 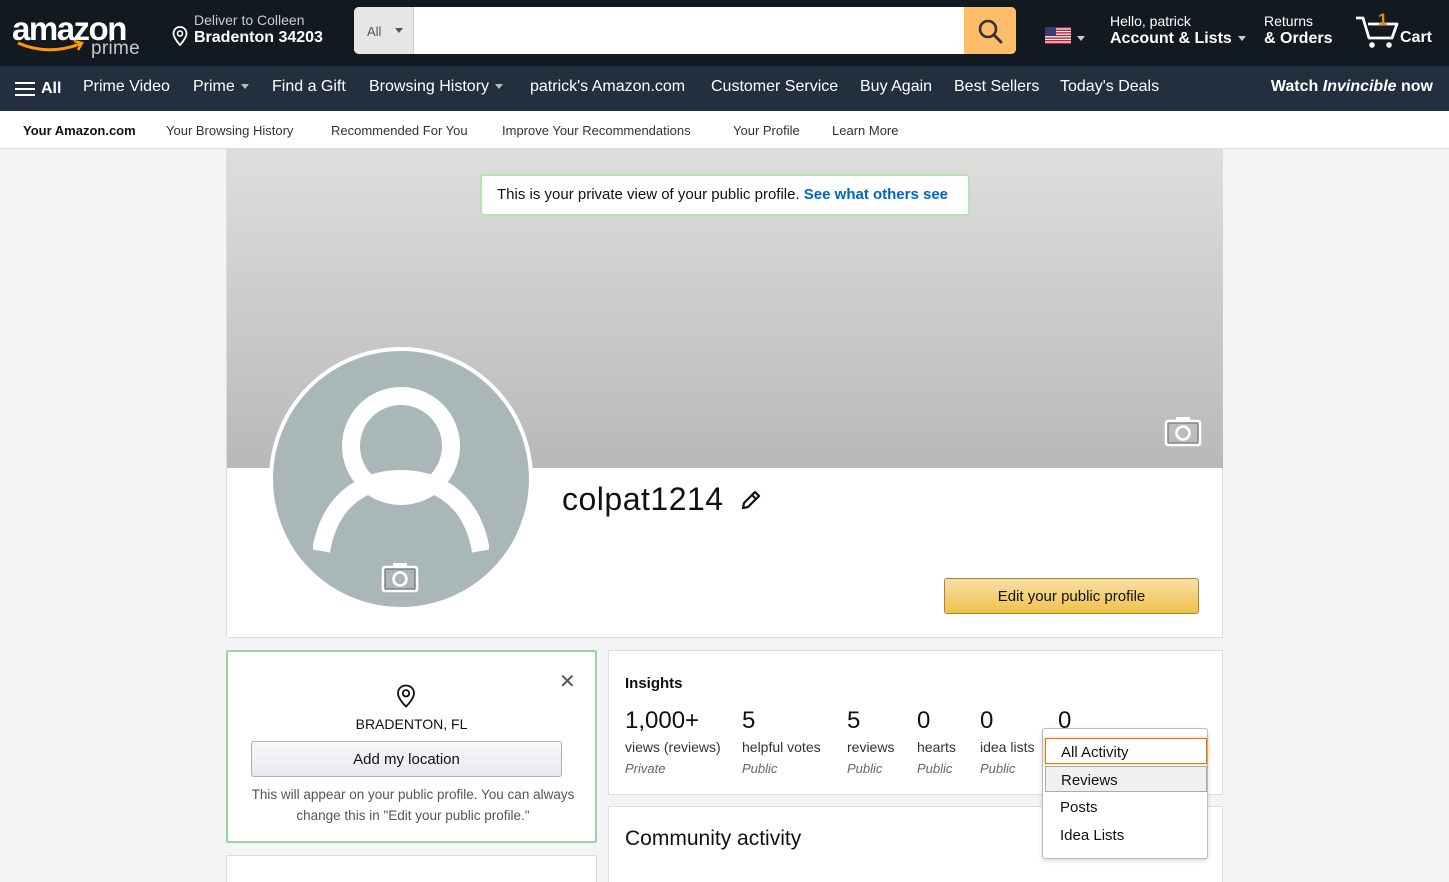 I want to click on stat-helpful-votes: 5 helpful votes Public, so click(x=781, y=741).